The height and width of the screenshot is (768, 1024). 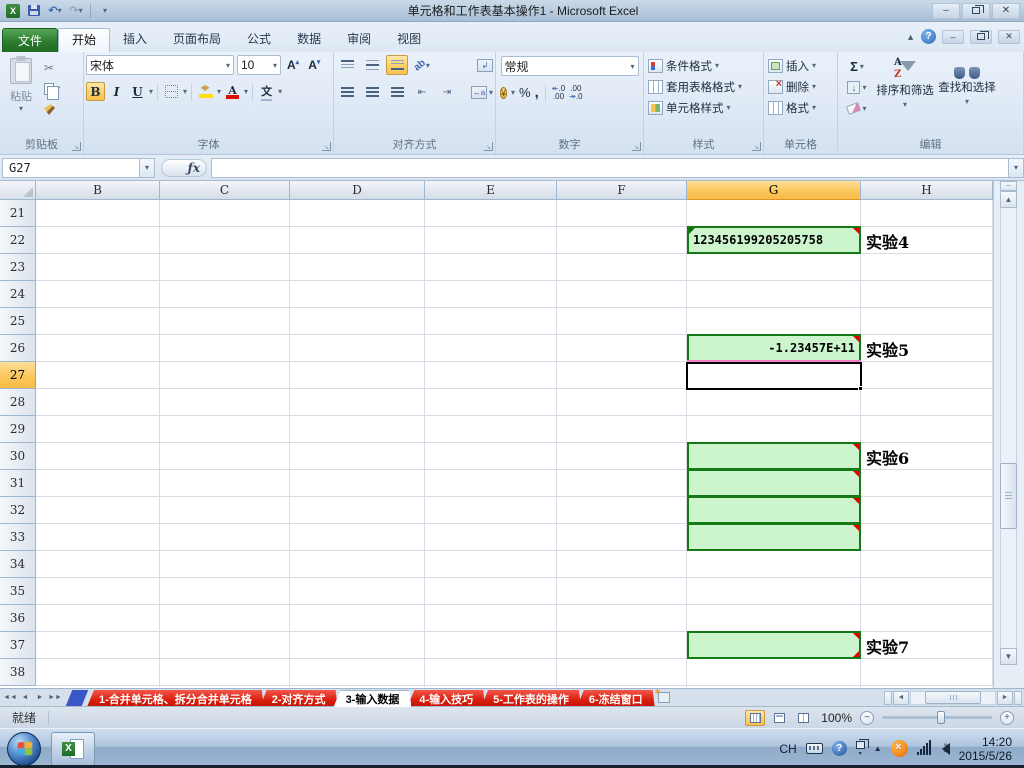 I want to click on horizontal-scroll-track, so click(x=953, y=697).